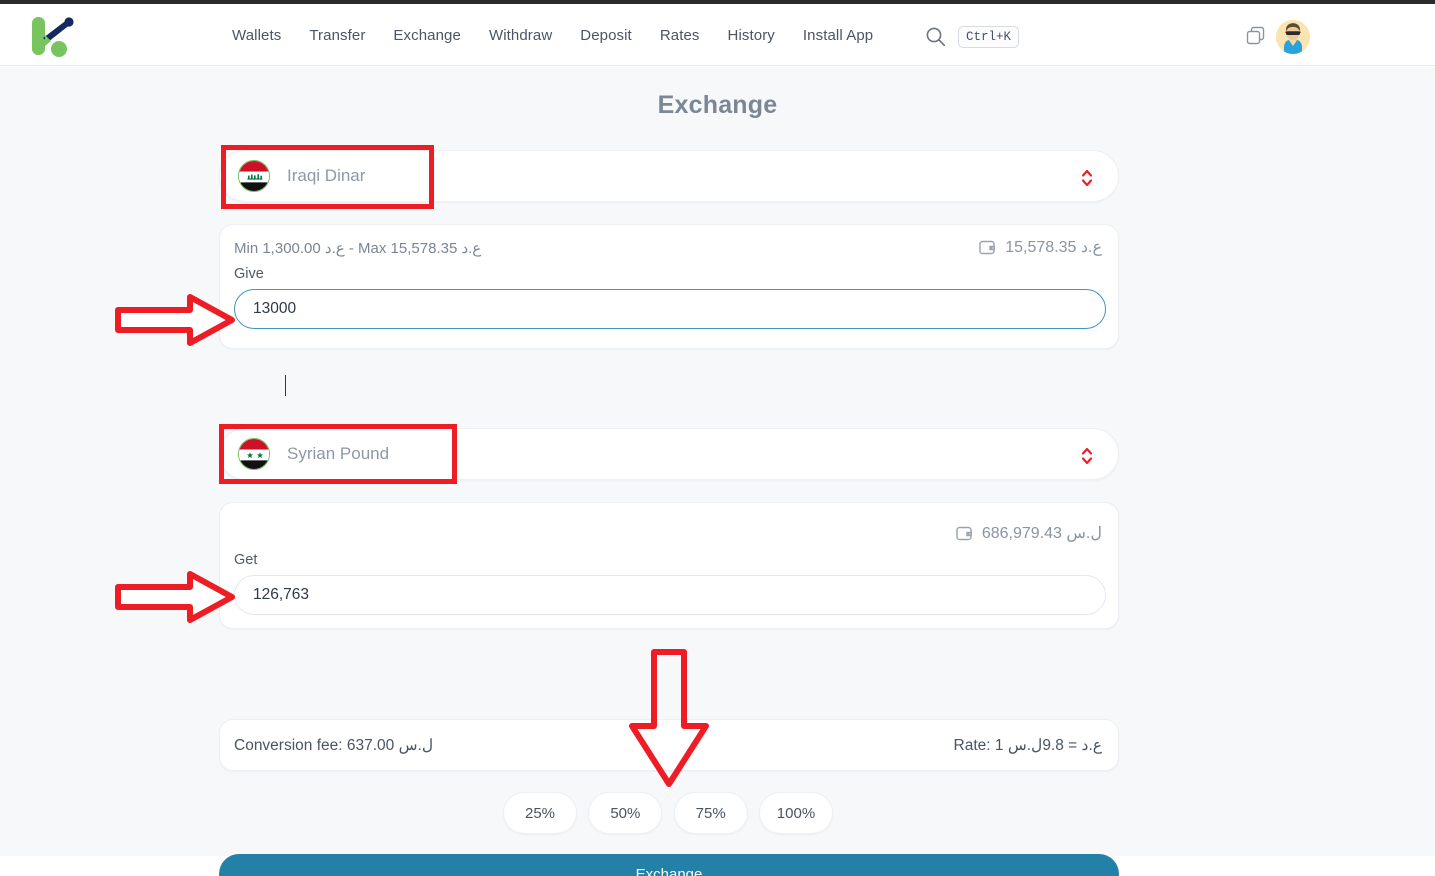 This screenshot has height=876, width=1435. Describe the element at coordinates (751, 35) in the screenshot. I see `nav-item-history: History` at that location.